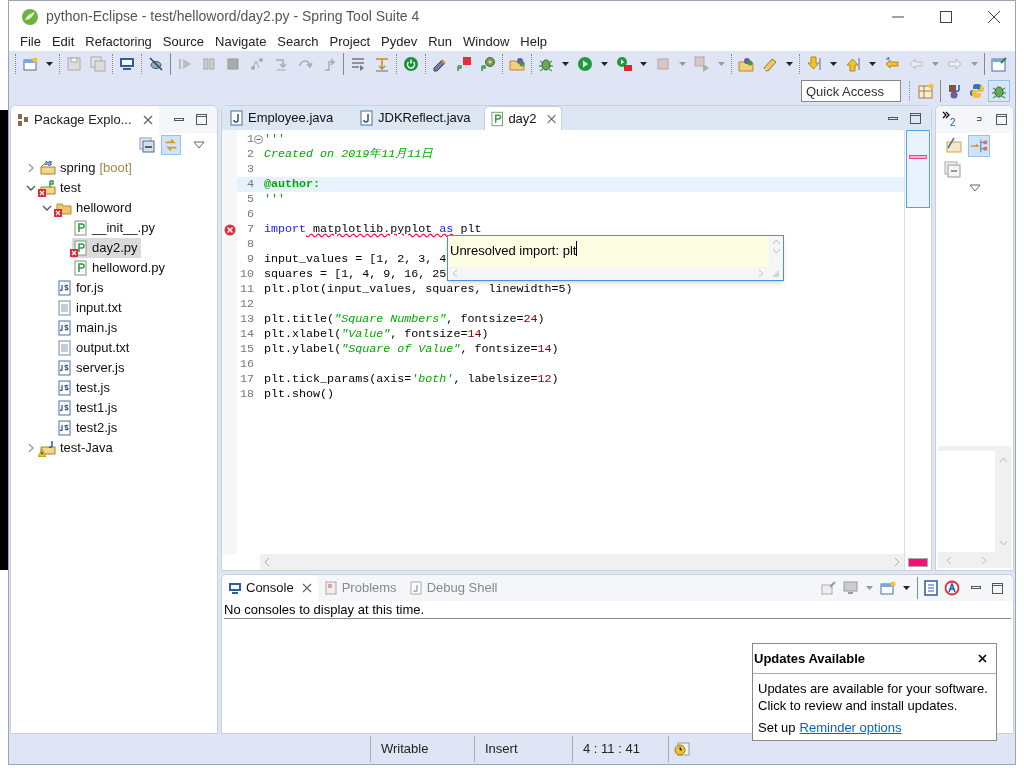 The width and height of the screenshot is (1024, 768). What do you see at coordinates (348, 154) in the screenshot?
I see `code-line: Created on 2019年11月11日` at bounding box center [348, 154].